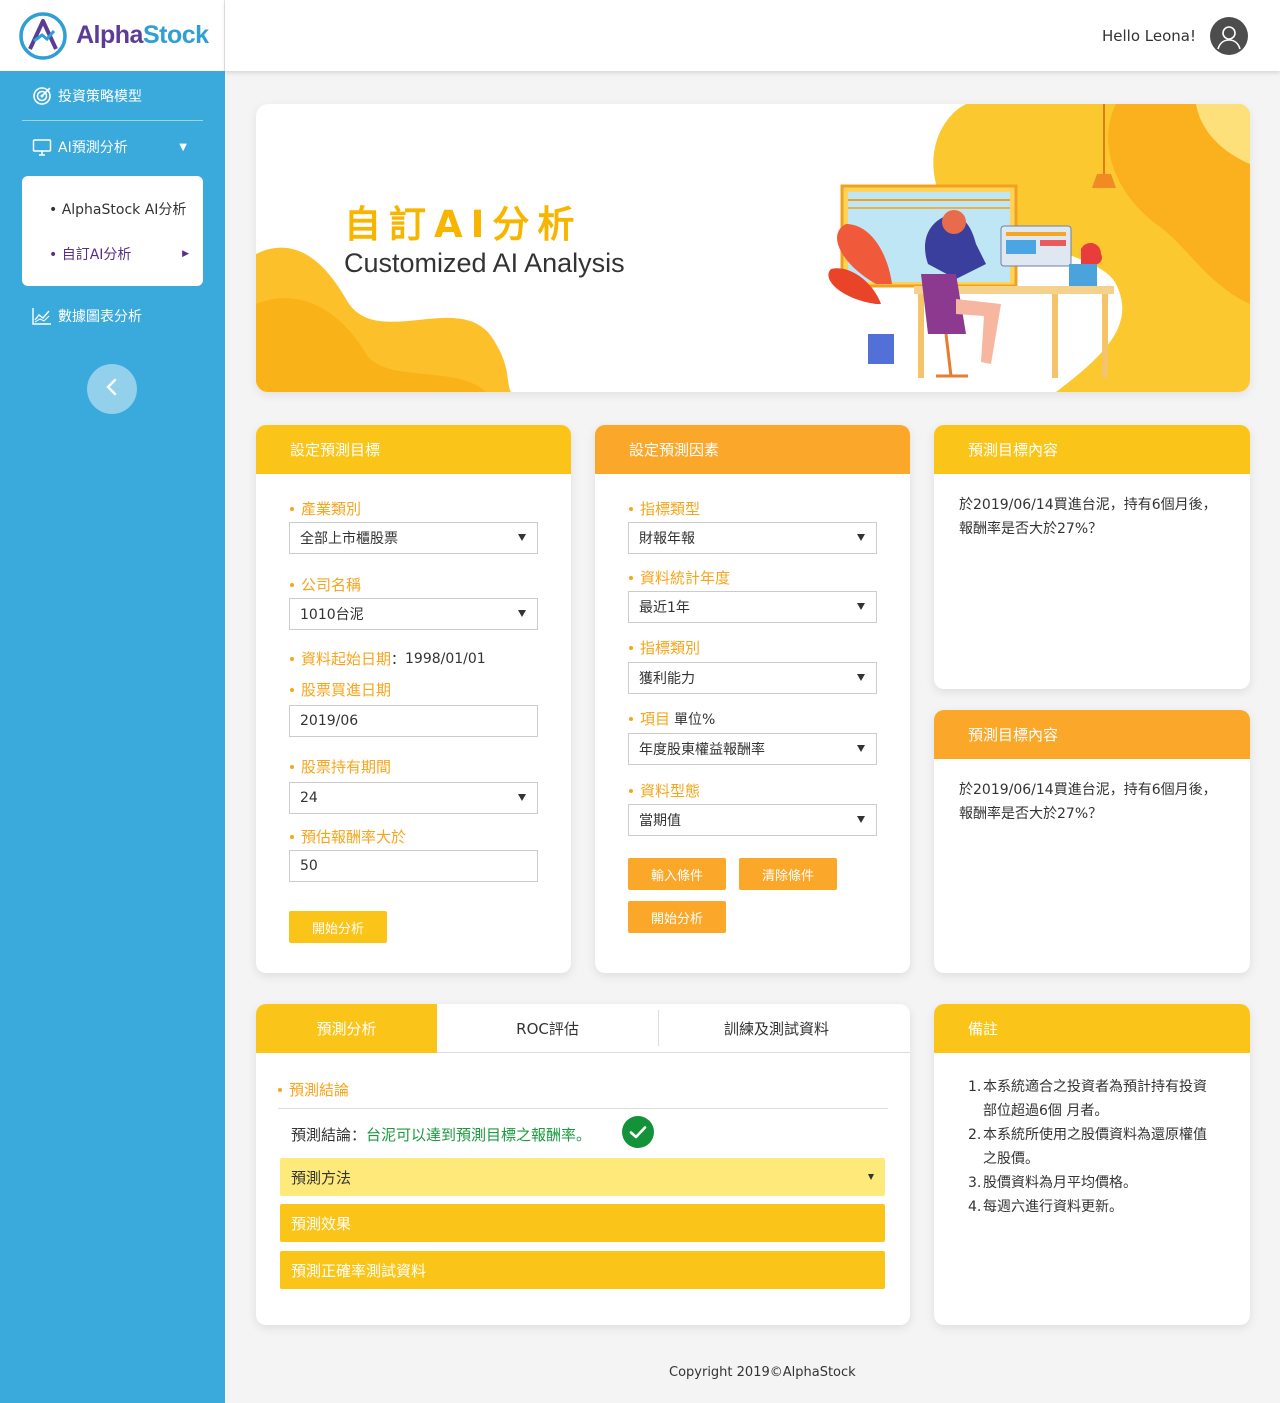 The width and height of the screenshot is (1280, 1403). I want to click on clear-conditions-button: 清除條件, so click(788, 874).